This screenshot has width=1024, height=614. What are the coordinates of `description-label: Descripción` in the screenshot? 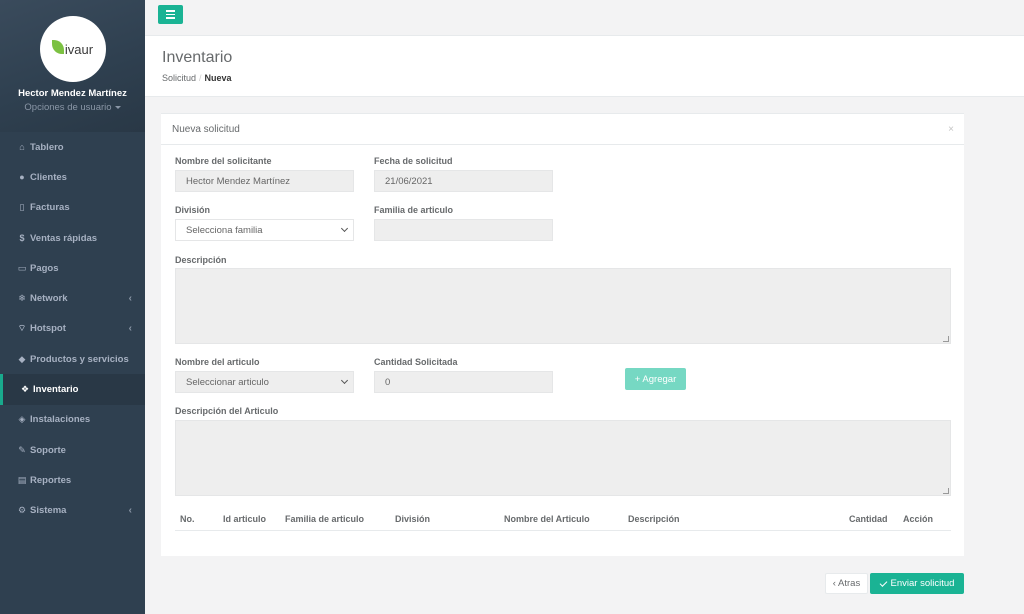 It's located at (201, 260).